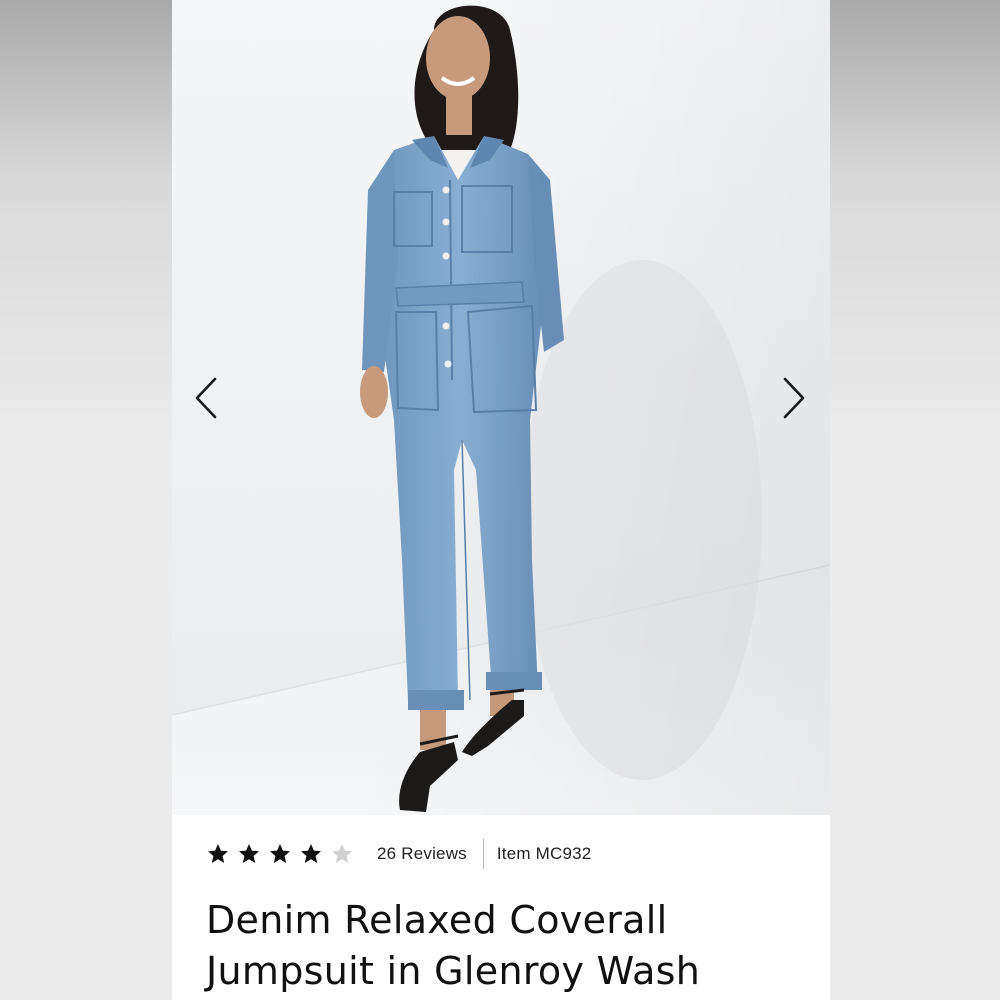 This screenshot has width=1000, height=1000. I want to click on product-meta-row: 26 Reviews Item MC932, so click(398, 854).